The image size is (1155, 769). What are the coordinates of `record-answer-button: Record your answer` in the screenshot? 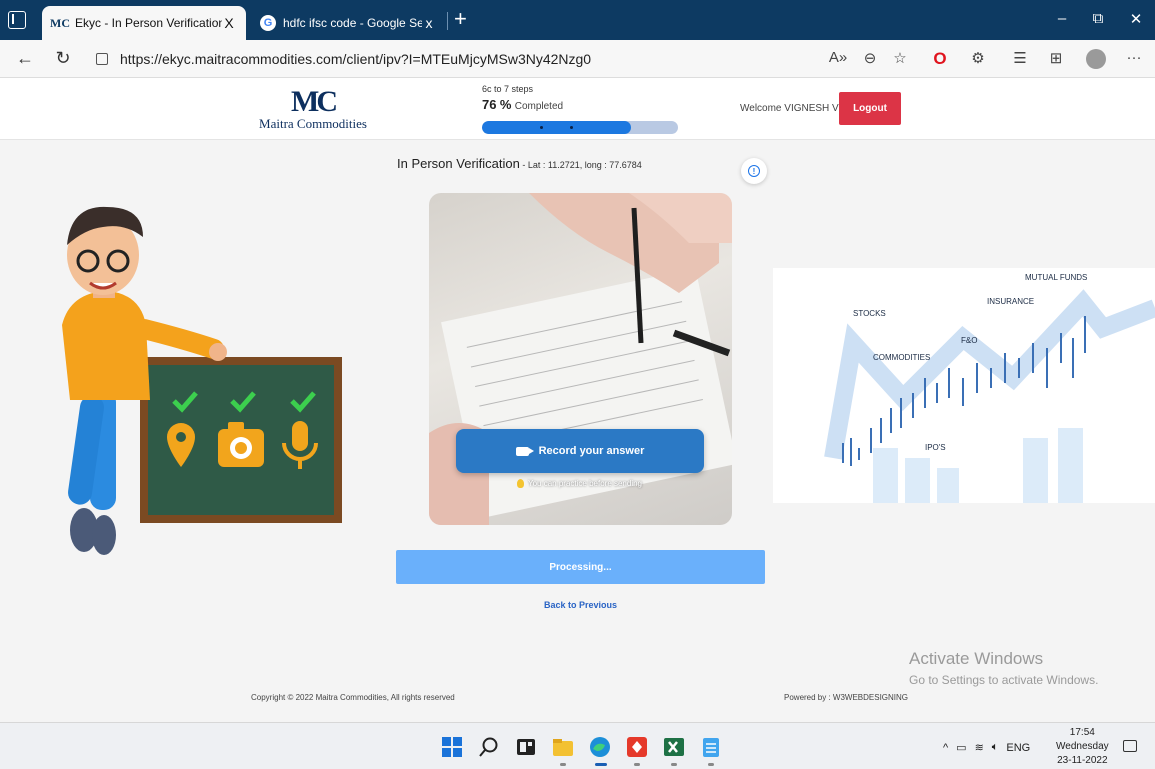 It's located at (580, 451).